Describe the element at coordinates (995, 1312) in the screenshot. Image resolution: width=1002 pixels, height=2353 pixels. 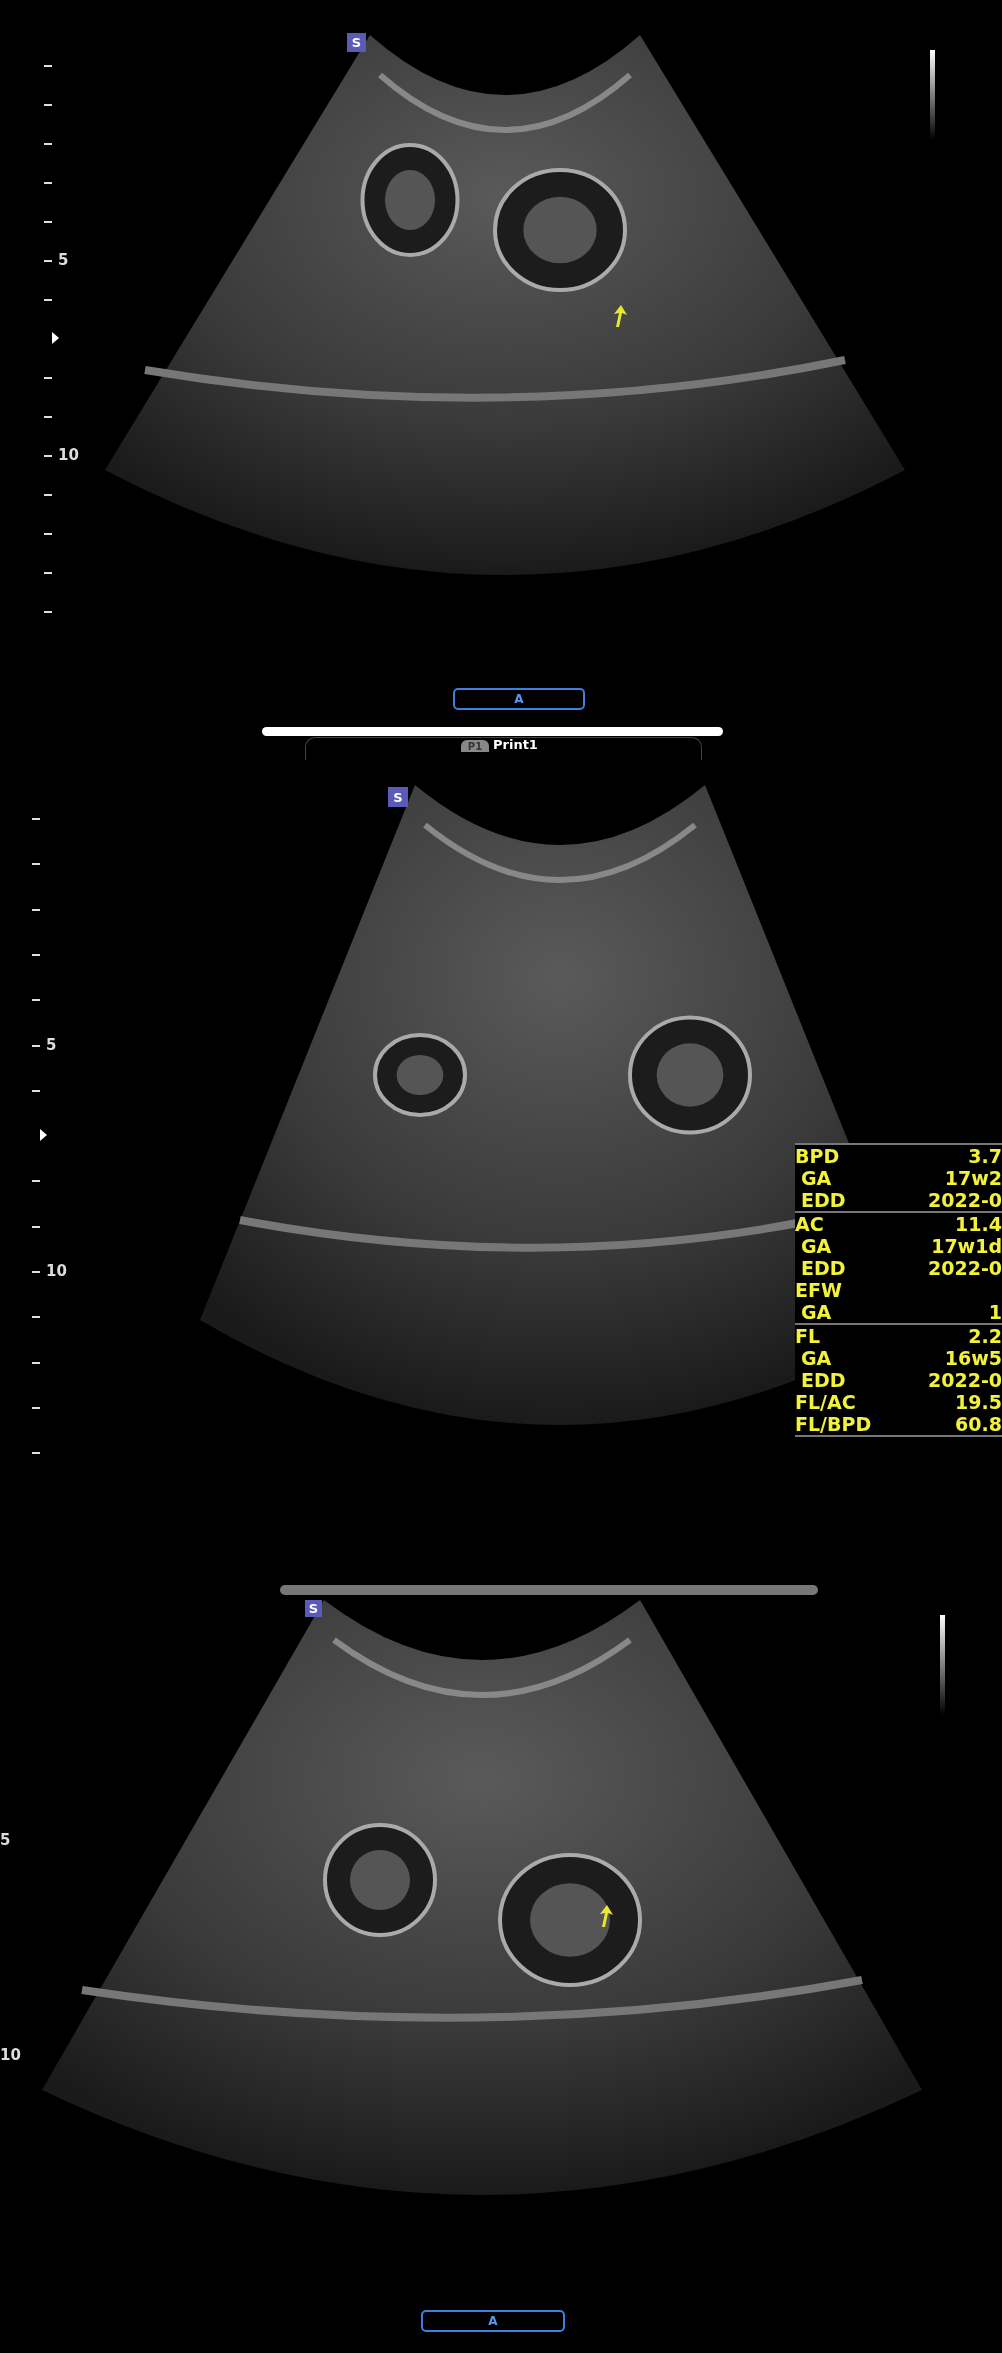
I see `measurement-value: 1` at that location.